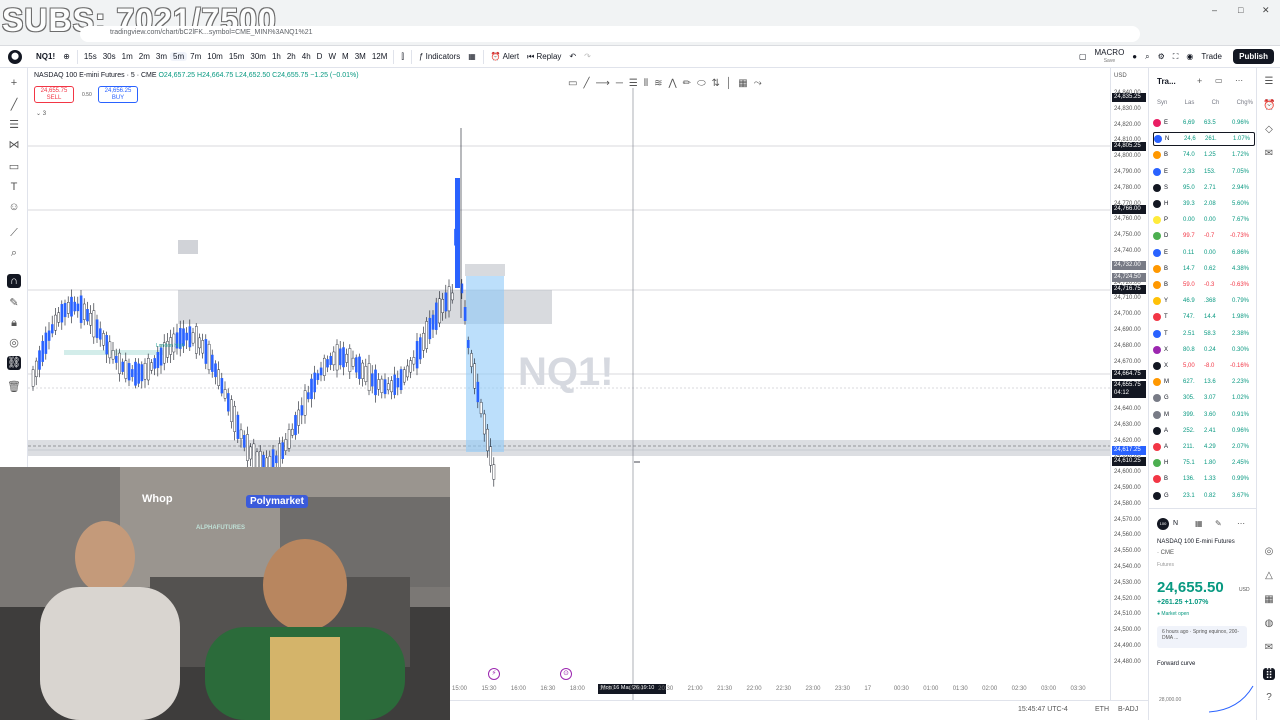 The image size is (1280, 720). I want to click on magnet-icon: ∩, so click(14, 281).